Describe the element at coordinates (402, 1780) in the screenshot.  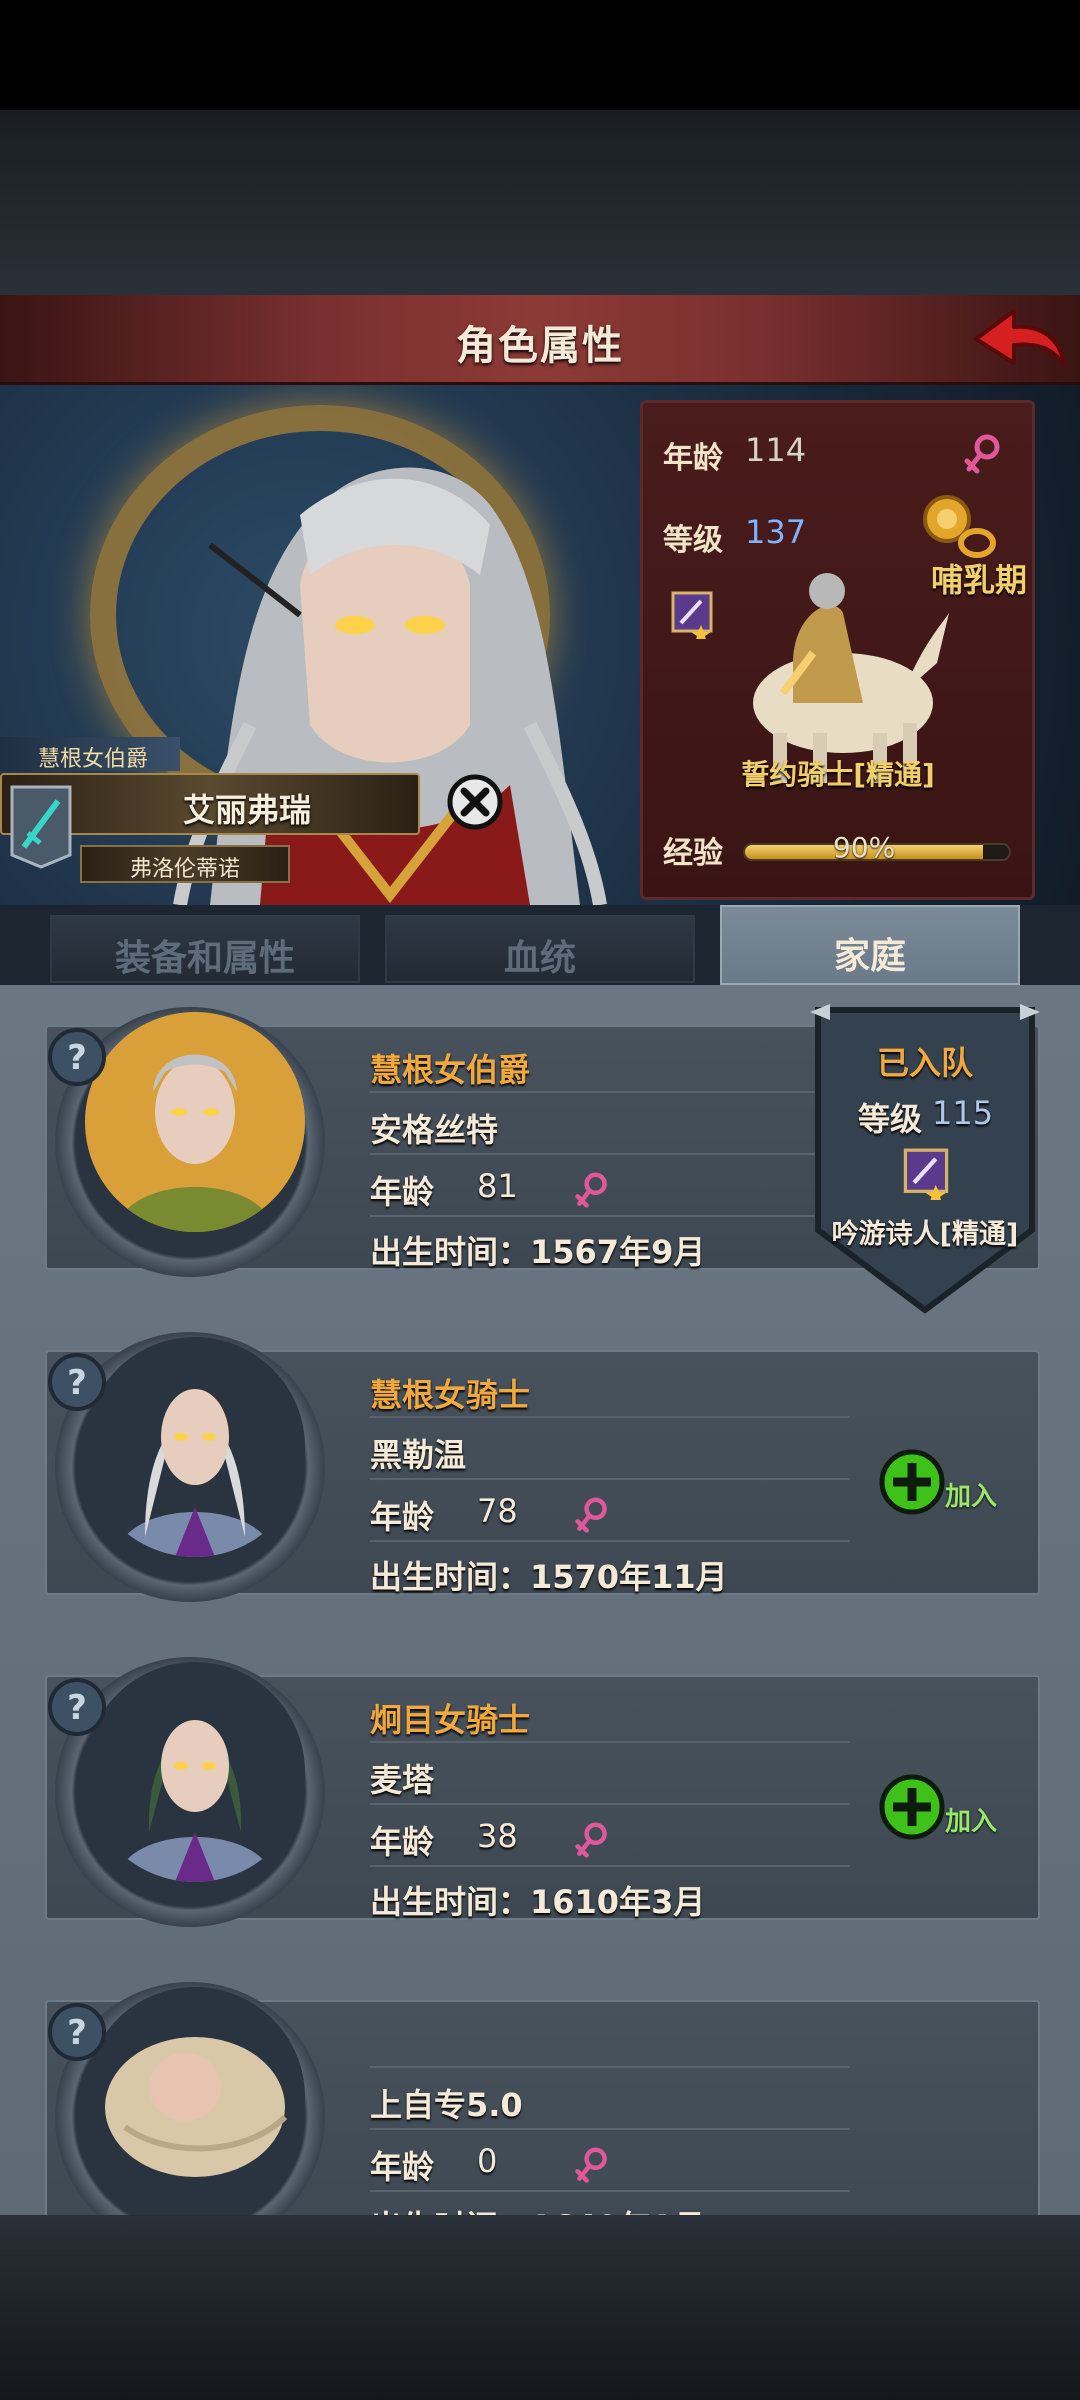
I see `member-name: 麦塔` at that location.